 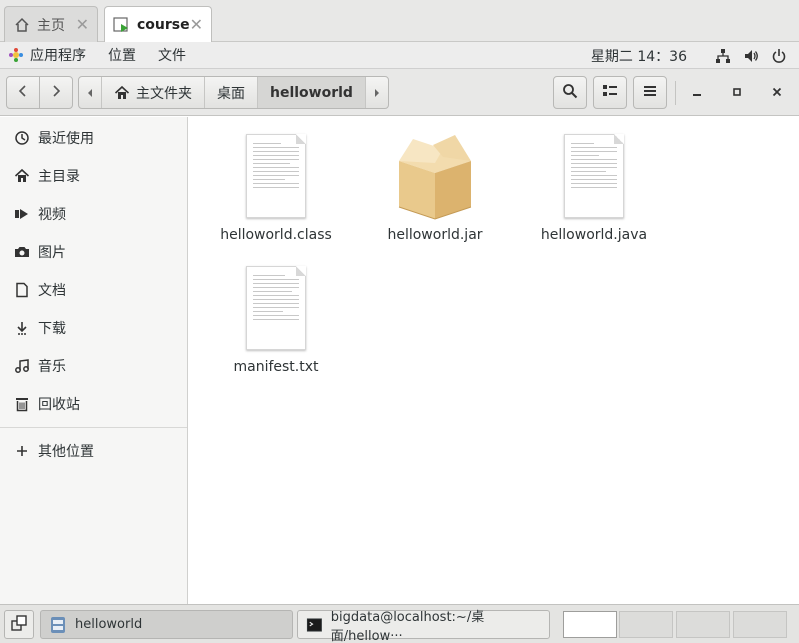 I want to click on triangle-right-icon, so click(x=376, y=92).